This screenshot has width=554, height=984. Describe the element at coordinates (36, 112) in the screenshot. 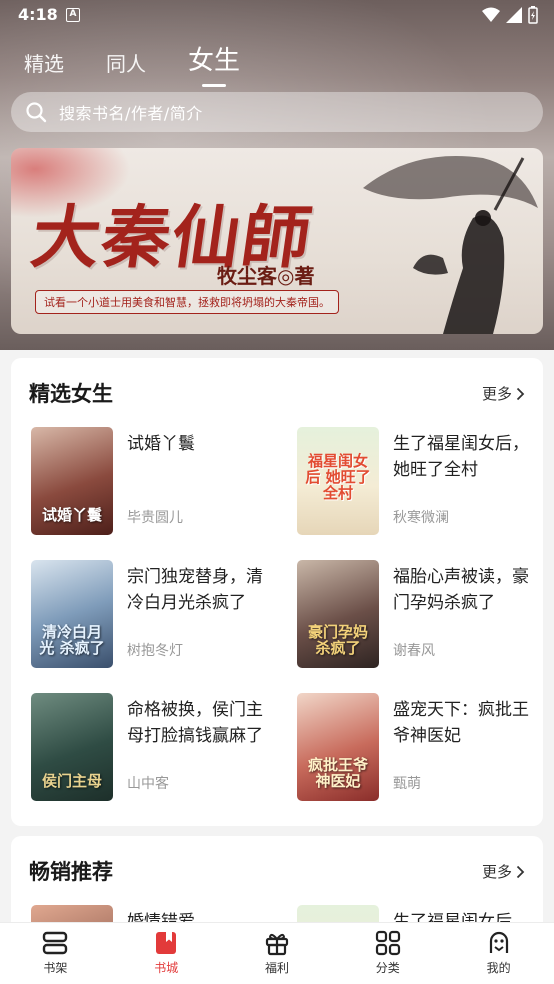

I see `search-icon` at that location.